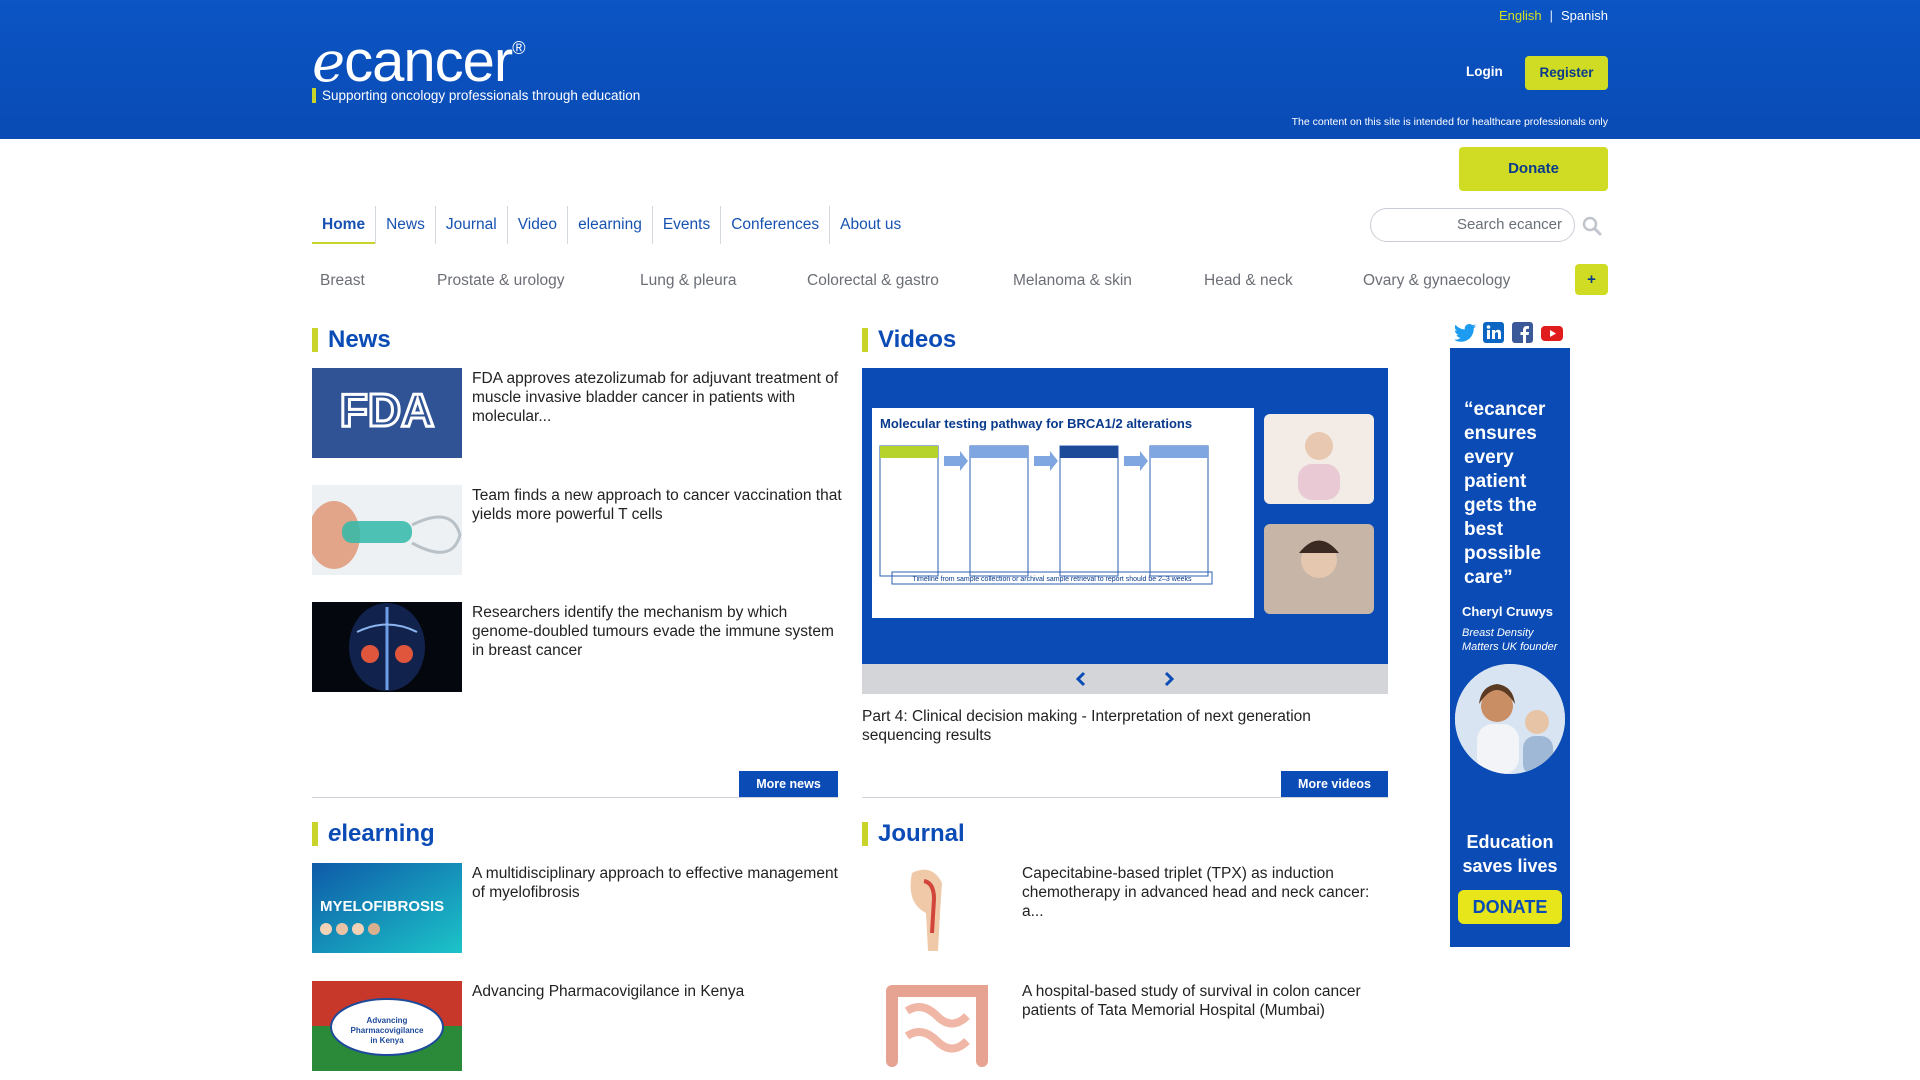 This screenshot has width=1920, height=1080. I want to click on more-news-button: More news +, so click(788, 794).